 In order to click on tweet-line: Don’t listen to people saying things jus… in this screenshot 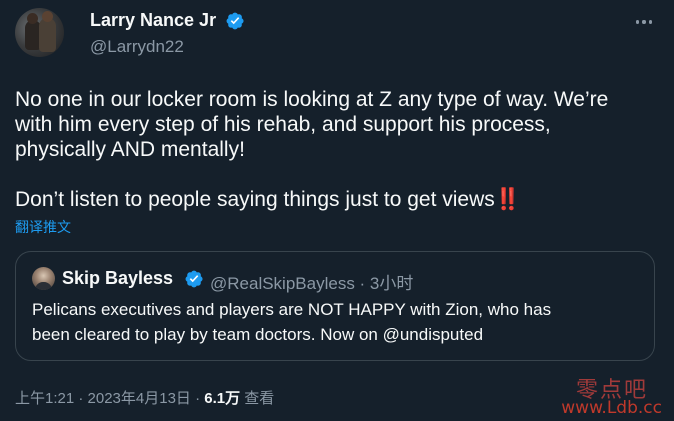, I will do `click(337, 199)`.